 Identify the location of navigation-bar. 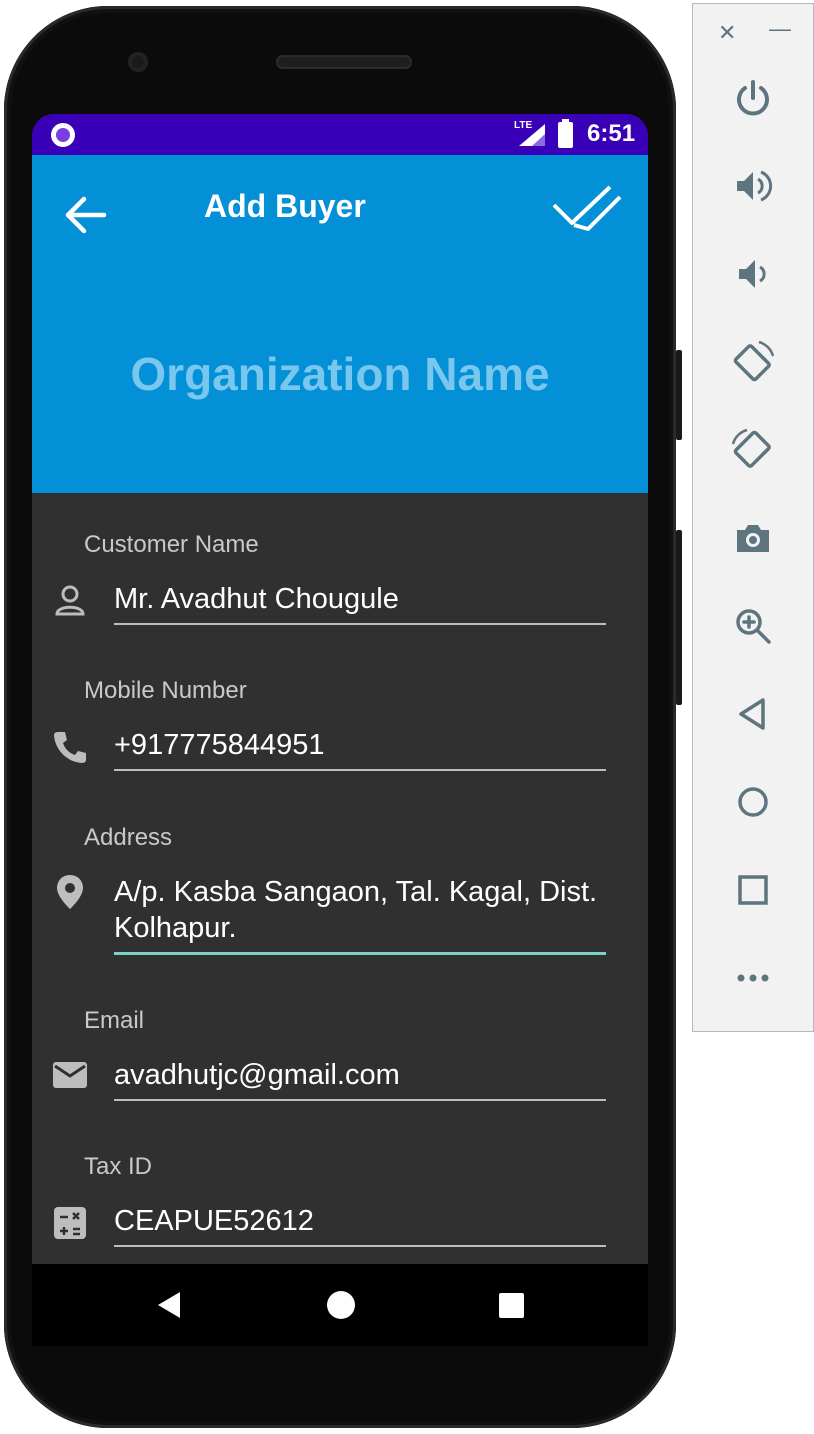
(340, 1305).